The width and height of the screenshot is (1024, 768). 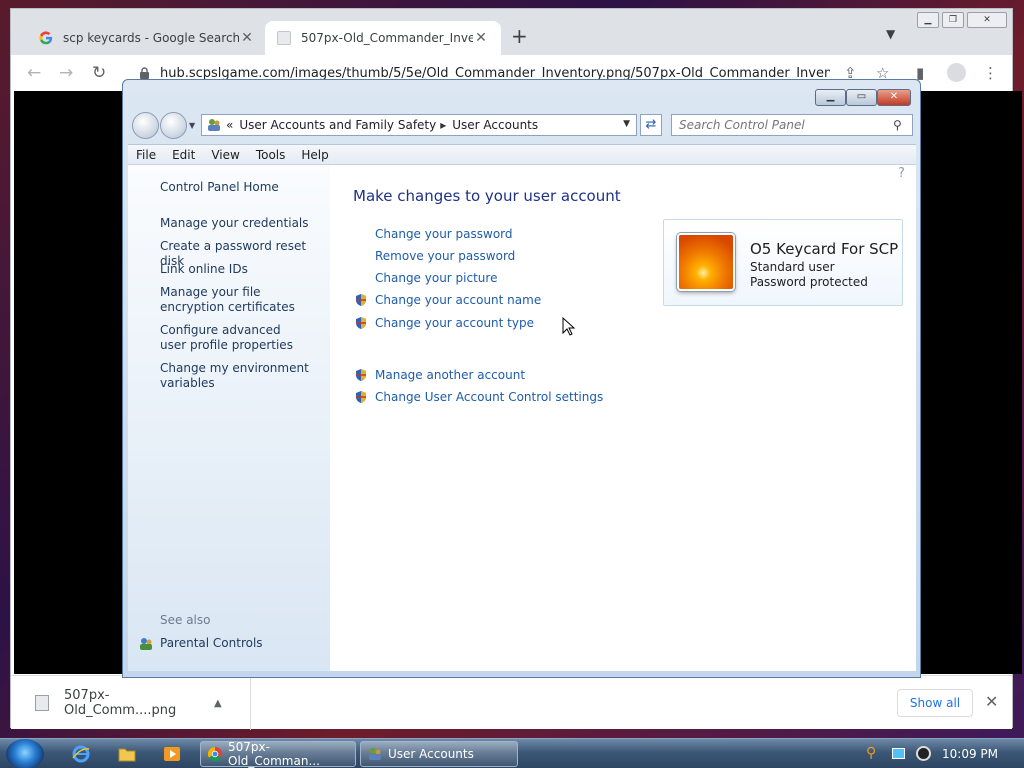 I want to click on breadcrumb-chevron-icon: ▸, so click(x=443, y=125).